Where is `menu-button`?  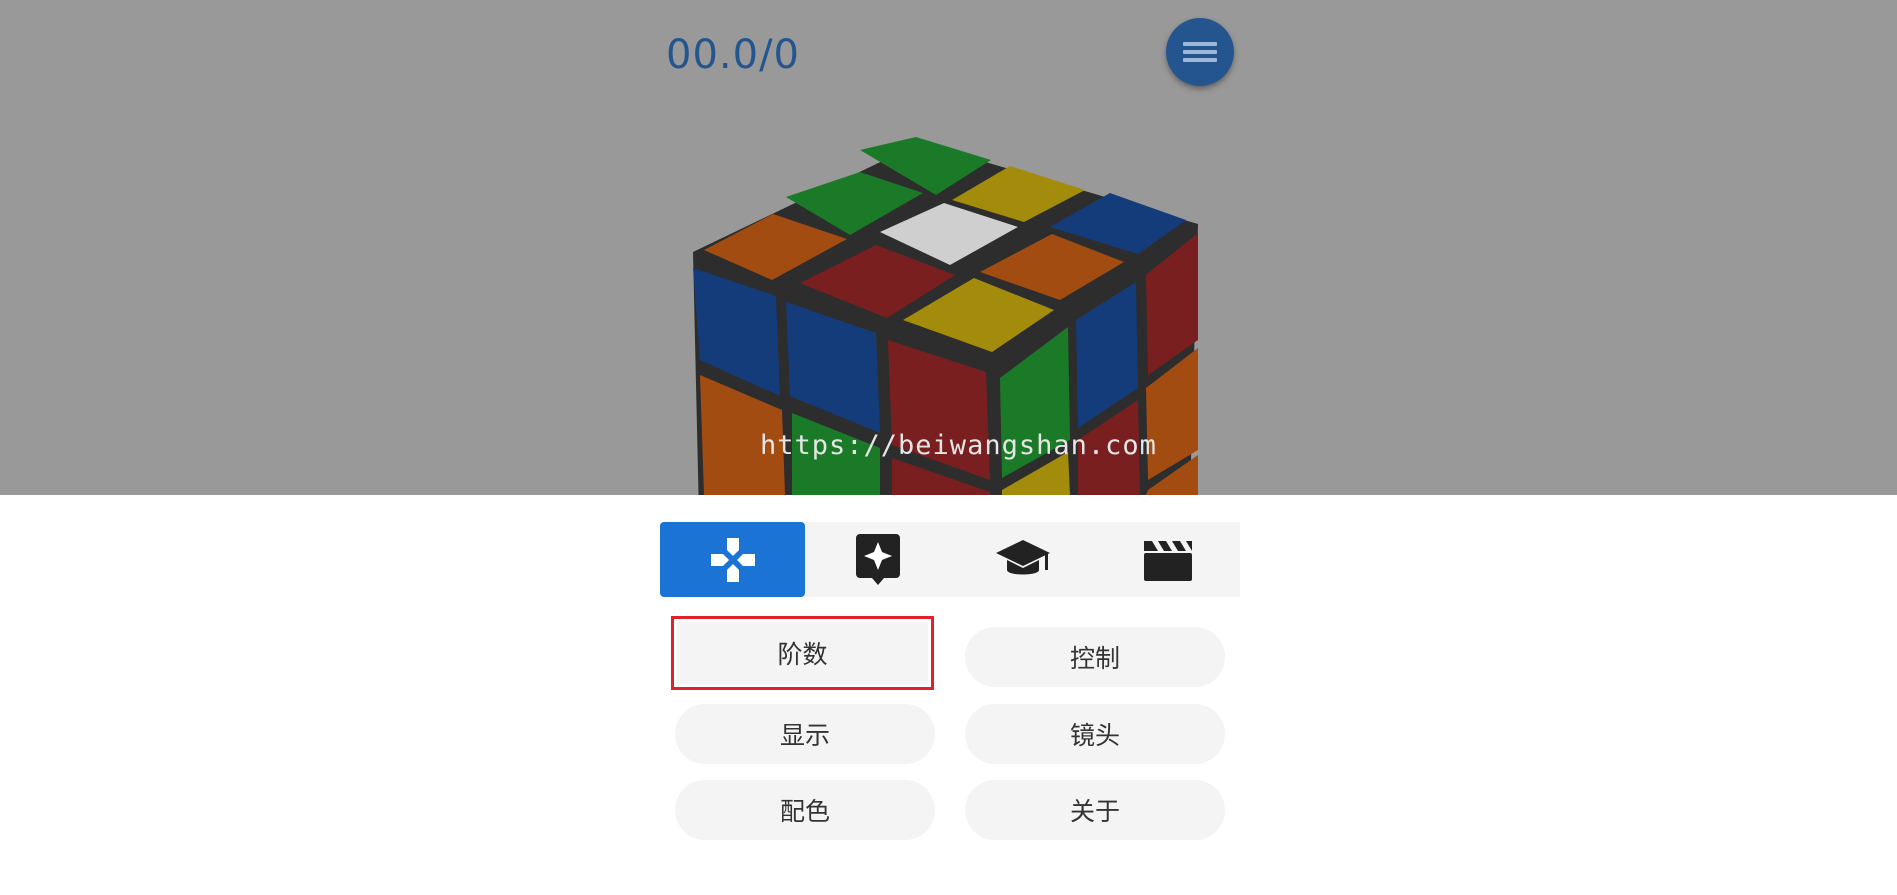 menu-button is located at coordinates (1200, 52).